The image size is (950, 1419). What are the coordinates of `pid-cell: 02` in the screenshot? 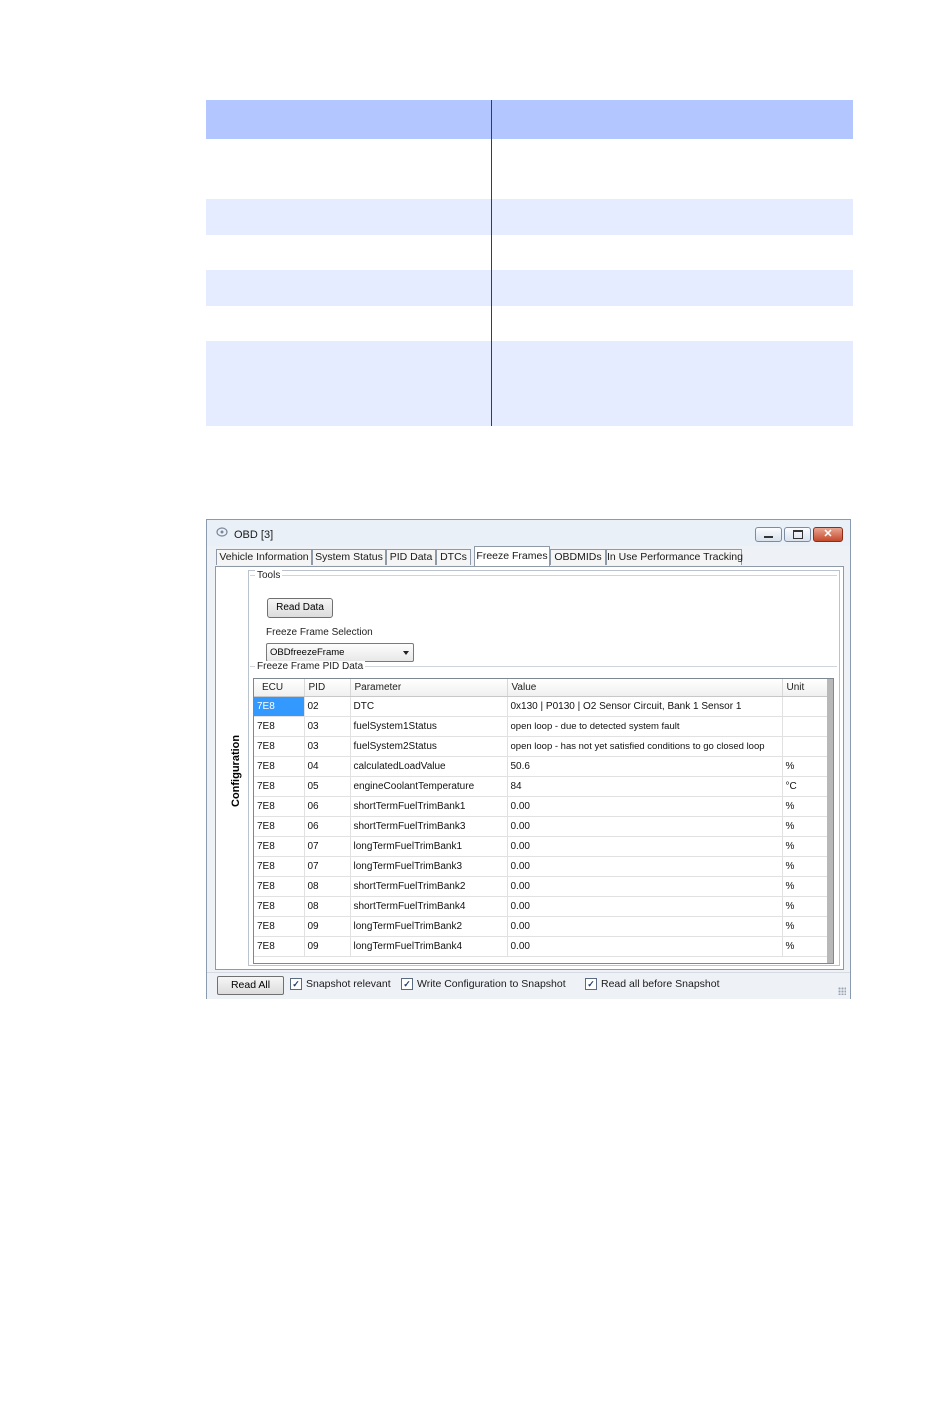 It's located at (327, 706).